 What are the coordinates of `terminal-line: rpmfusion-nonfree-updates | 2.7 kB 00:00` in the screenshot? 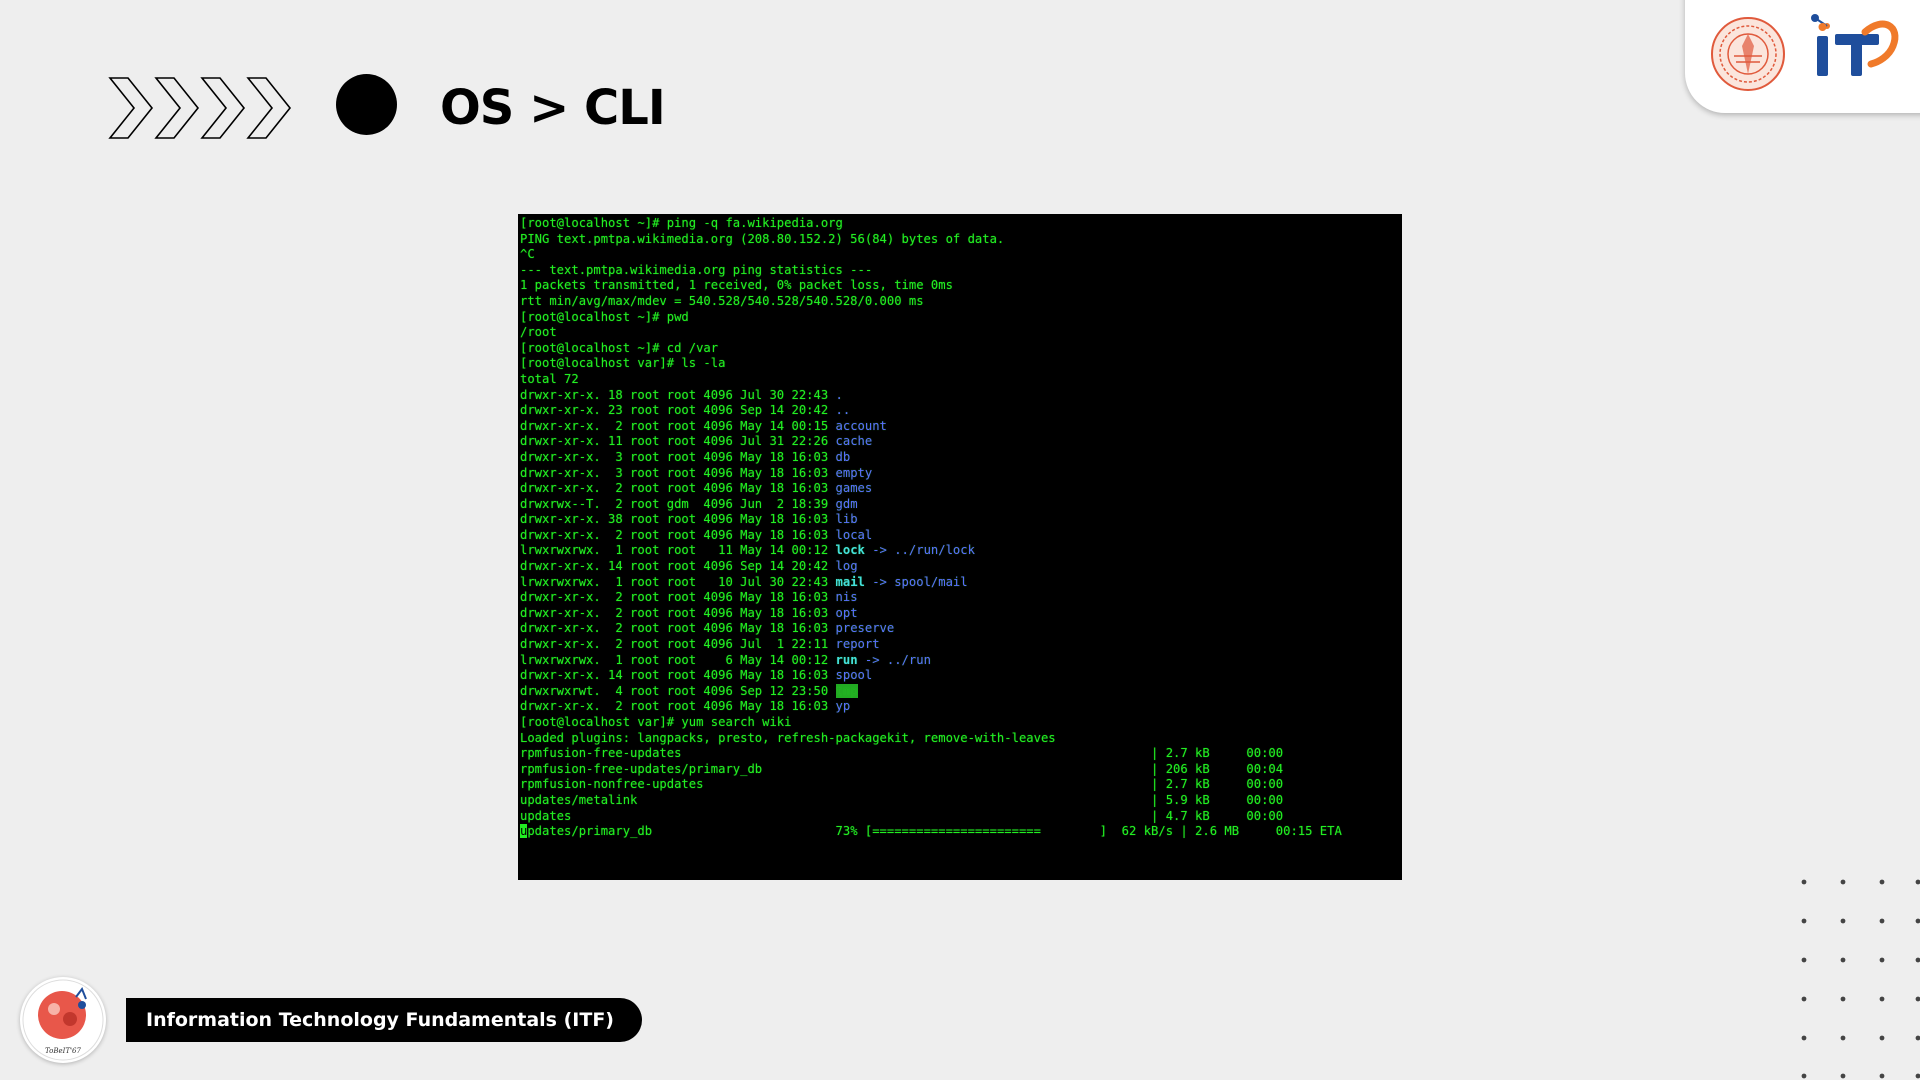 It's located at (961, 785).